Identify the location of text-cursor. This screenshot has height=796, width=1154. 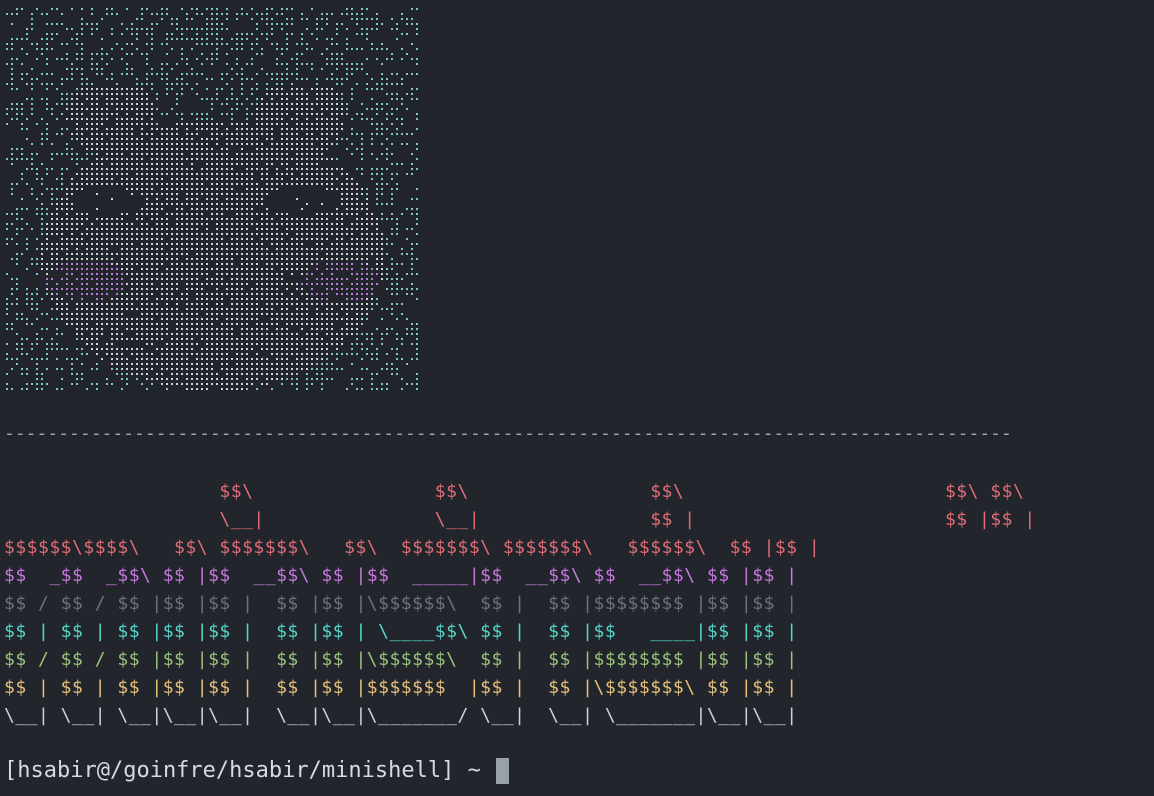
(503, 771).